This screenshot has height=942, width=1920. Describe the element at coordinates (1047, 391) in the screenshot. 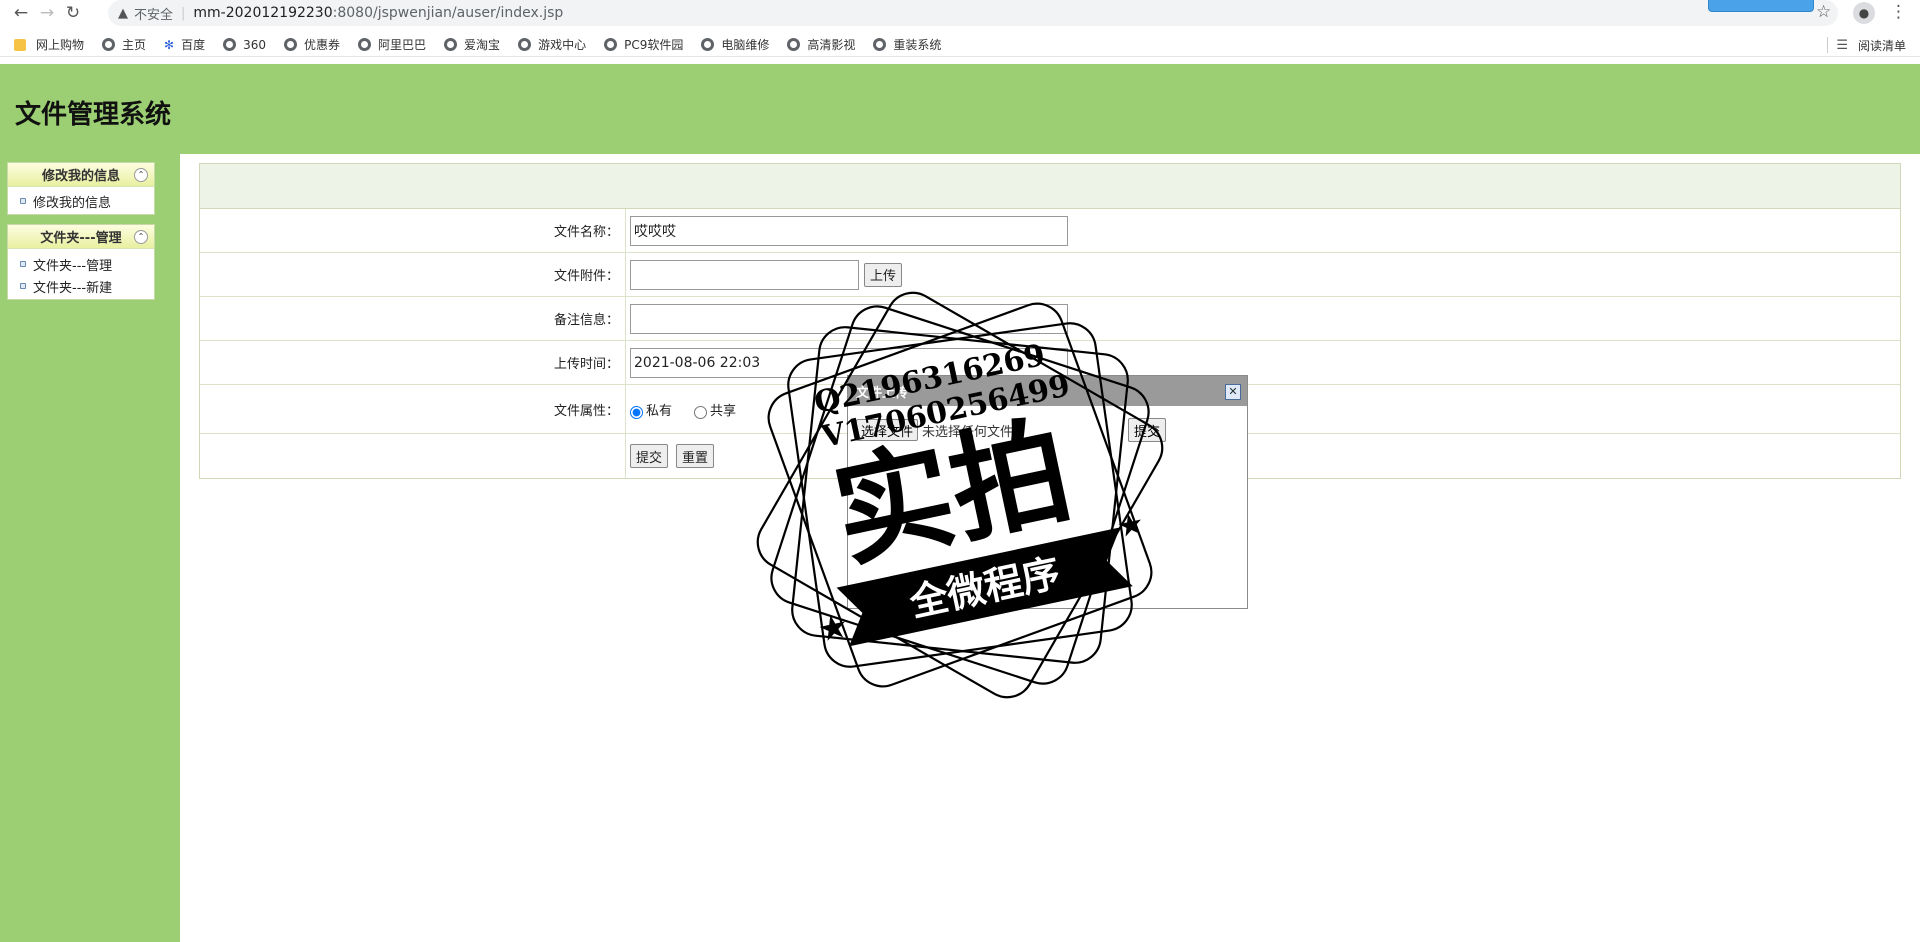

I see `dialog-titlebar: 文件上传 ✕` at that location.